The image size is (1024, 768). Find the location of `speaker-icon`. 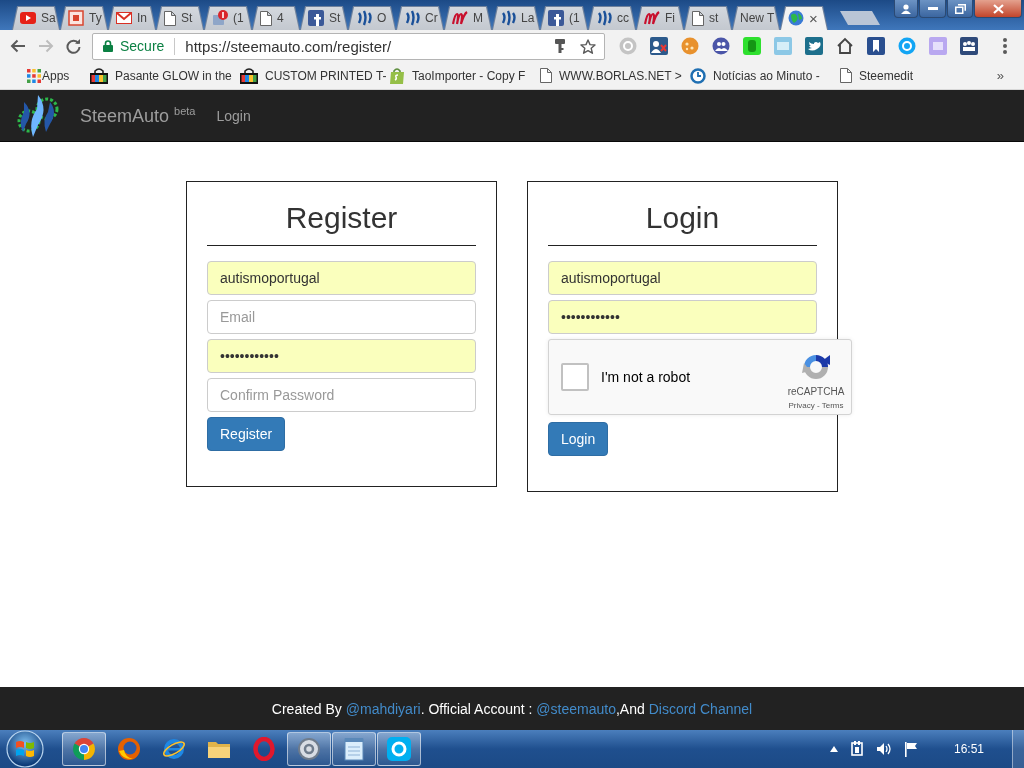

speaker-icon is located at coordinates (883, 749).